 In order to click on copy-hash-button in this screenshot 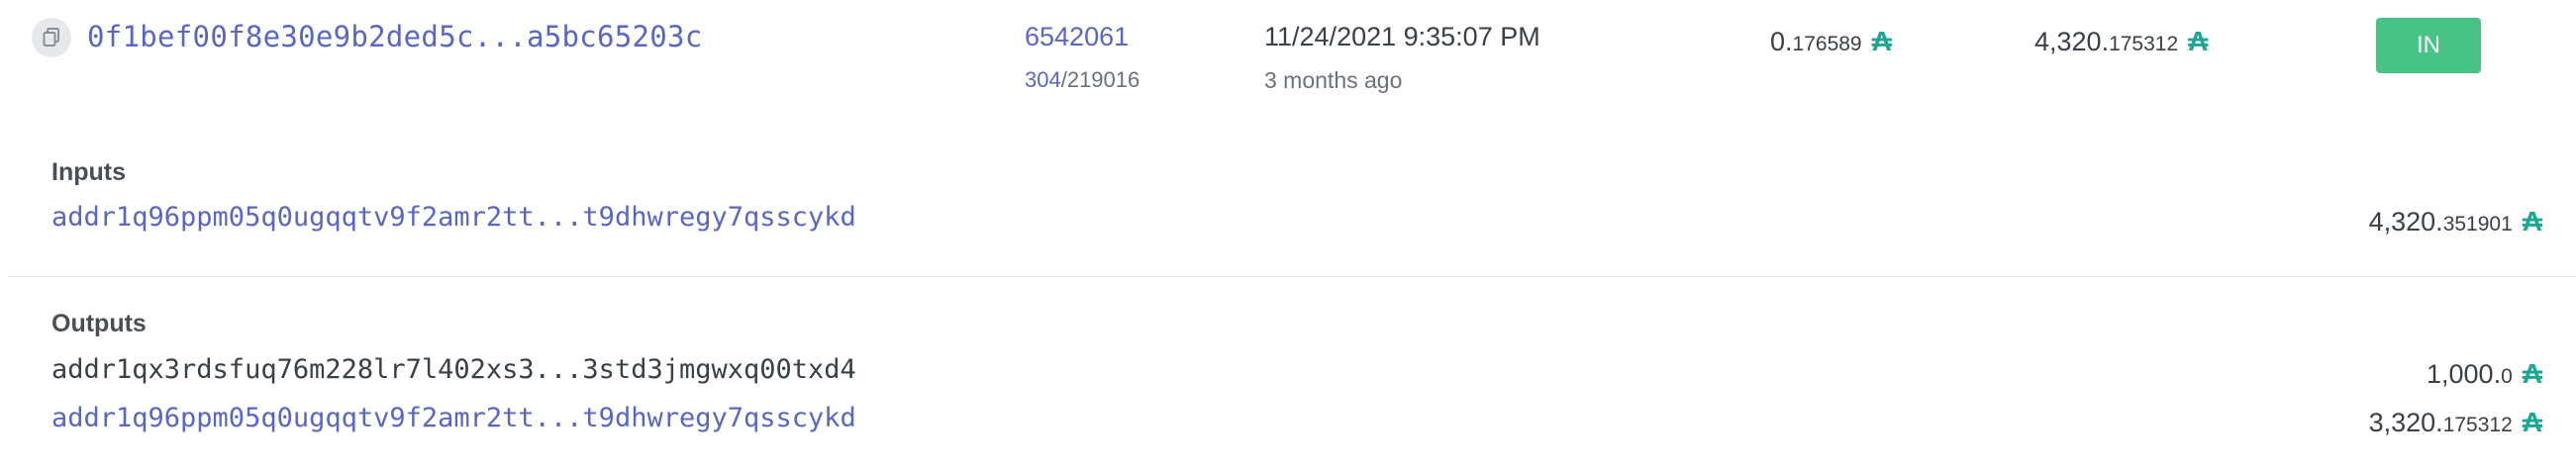, I will do `click(52, 37)`.